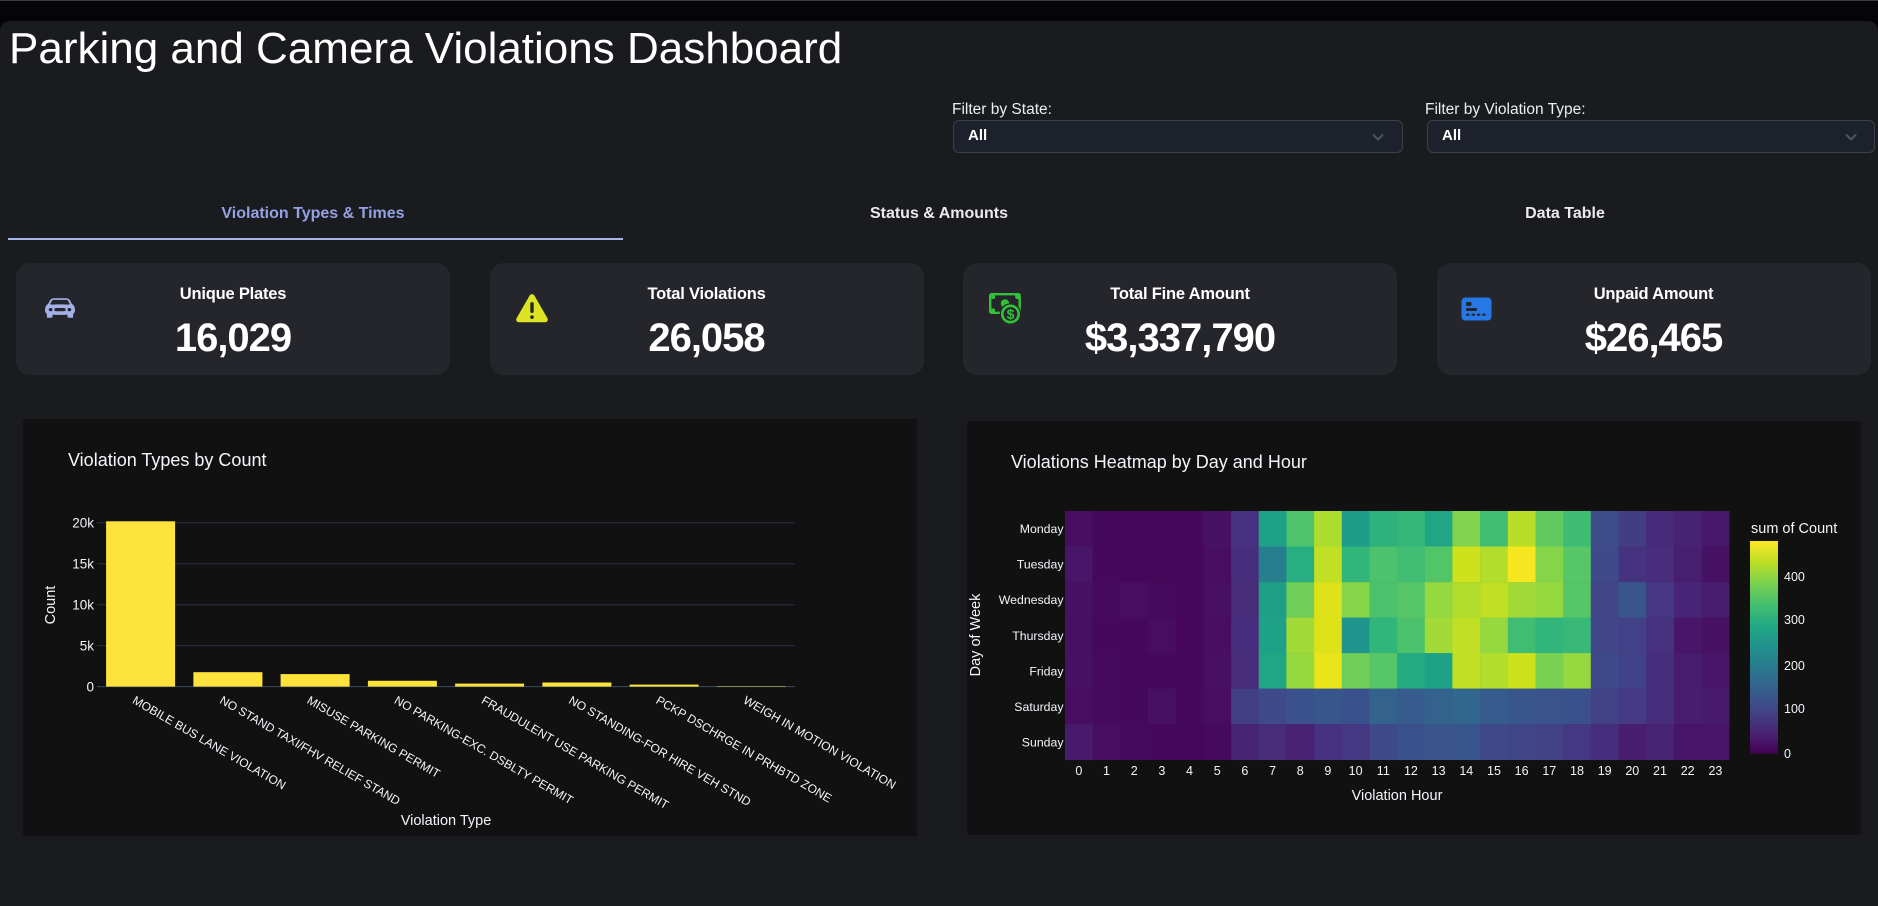 The width and height of the screenshot is (1878, 906). Describe the element at coordinates (1039, 707) in the screenshot. I see `svg-text: Saturday` at that location.